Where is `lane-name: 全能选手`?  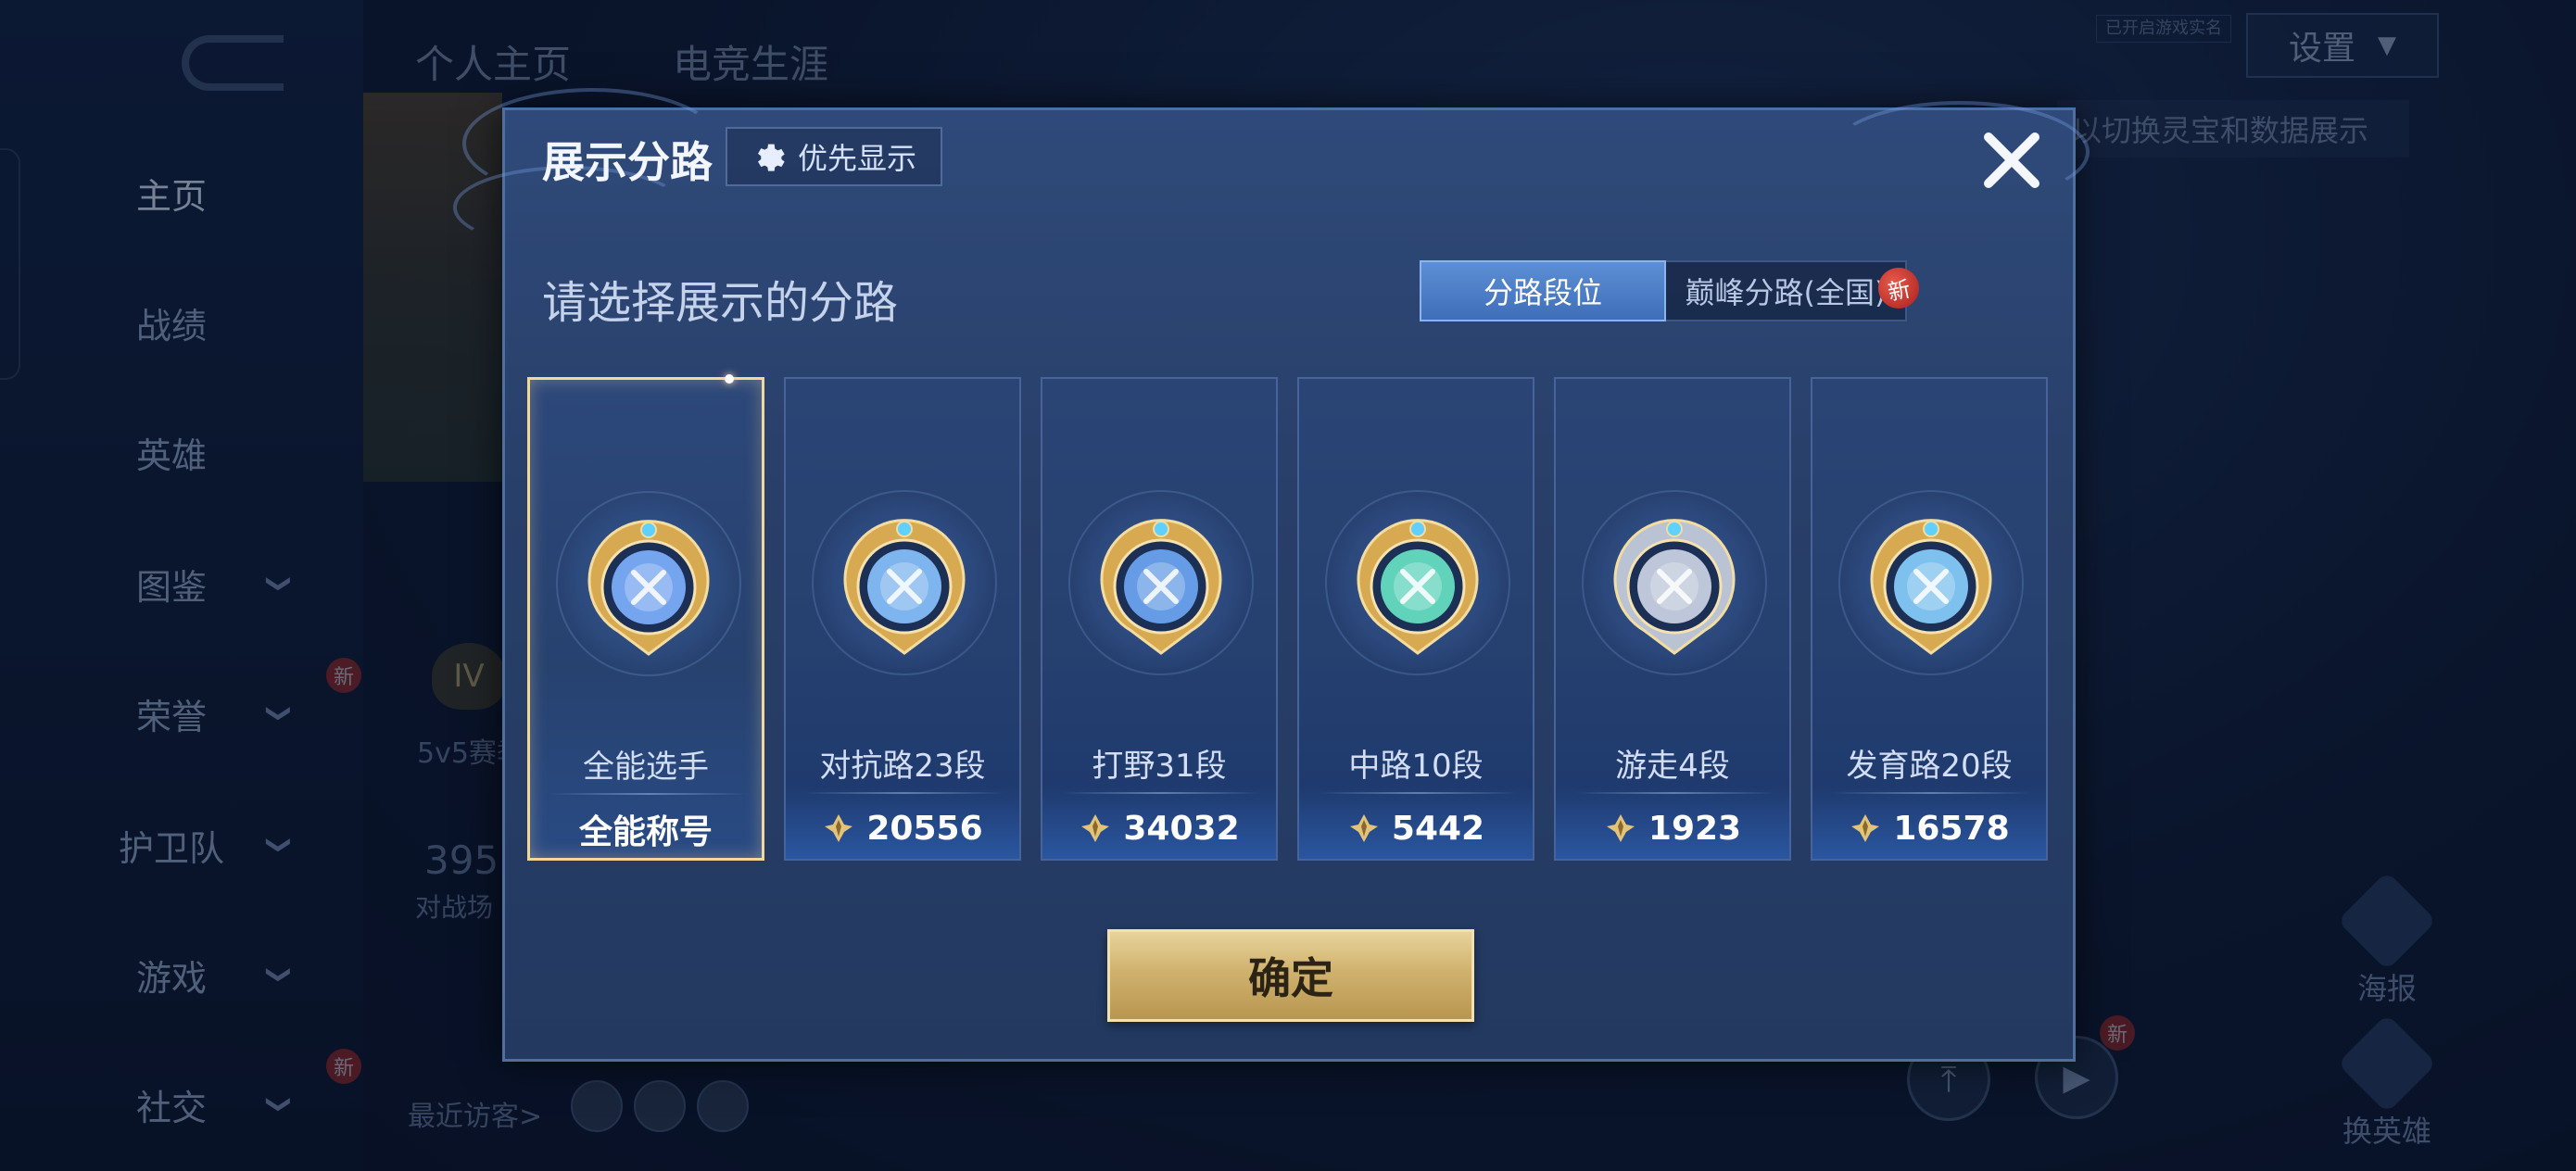 lane-name: 全能选手 is located at coordinates (646, 768).